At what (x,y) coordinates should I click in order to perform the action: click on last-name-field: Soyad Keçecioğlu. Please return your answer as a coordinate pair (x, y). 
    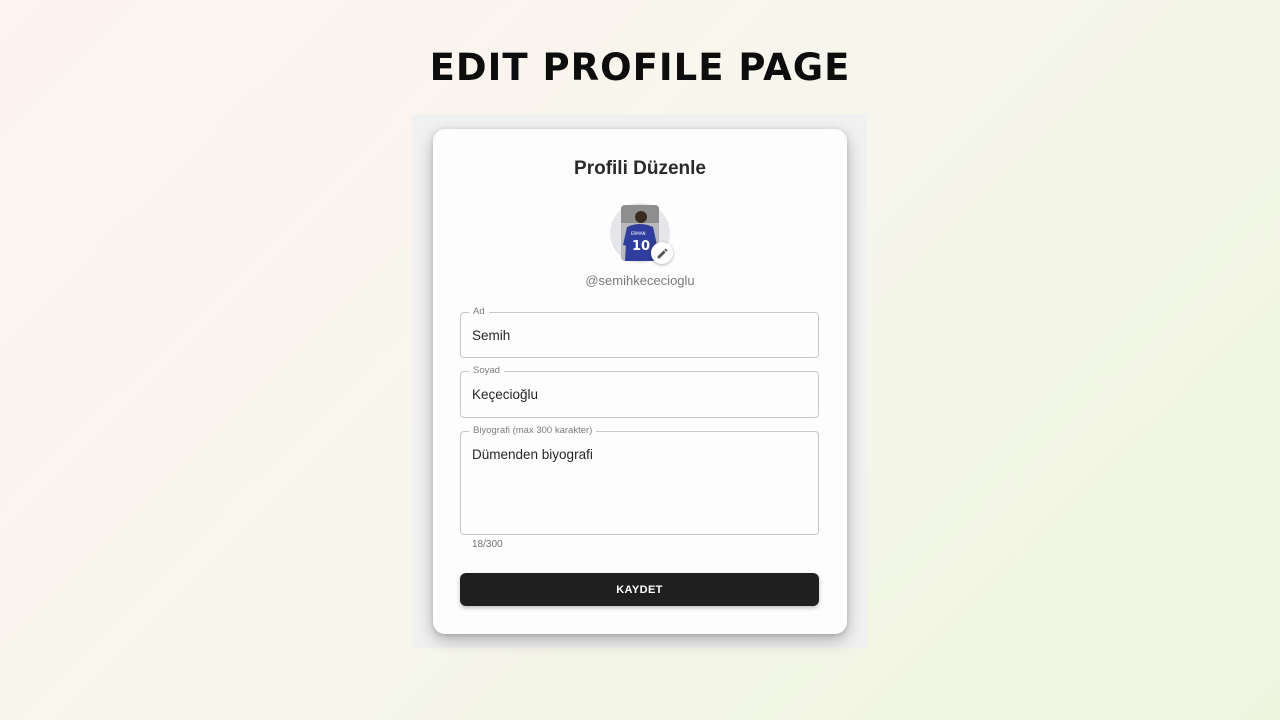
    Looking at the image, I should click on (639, 391).